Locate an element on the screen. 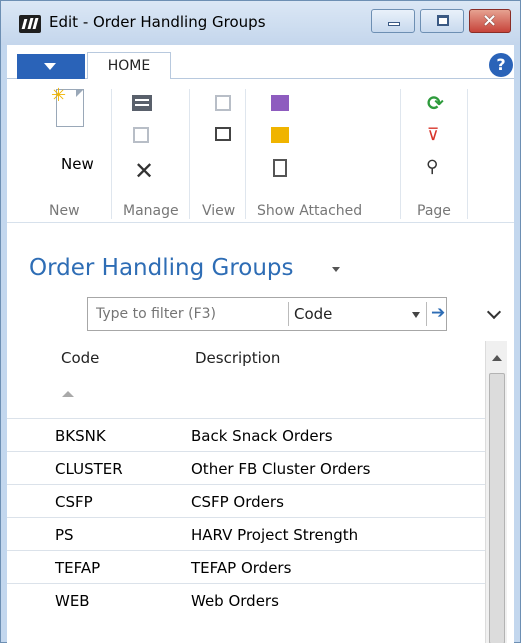 This screenshot has width=521, height=643. onenote-icon is located at coordinates (280, 103).